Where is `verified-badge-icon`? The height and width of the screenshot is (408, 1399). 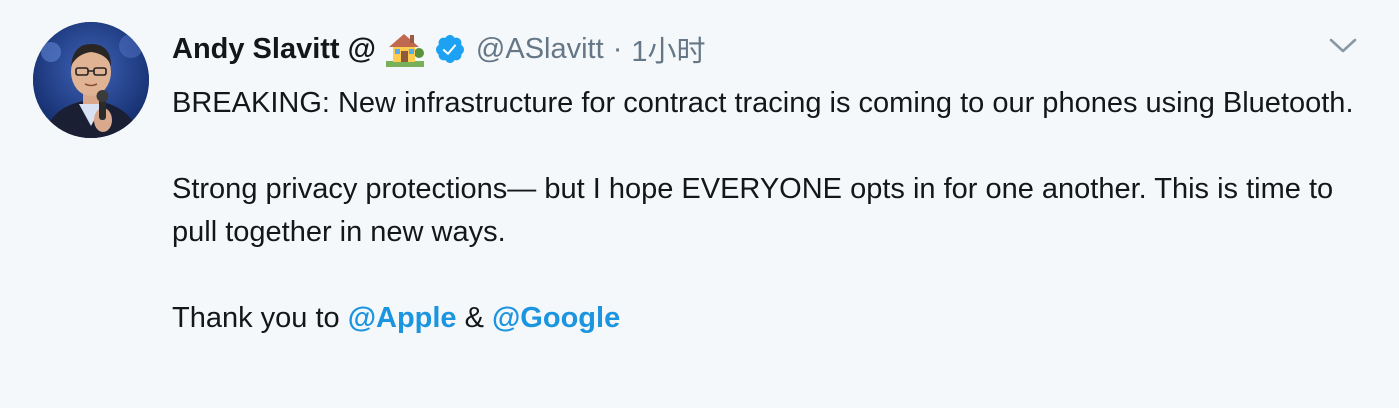
verified-badge-icon is located at coordinates (450, 49).